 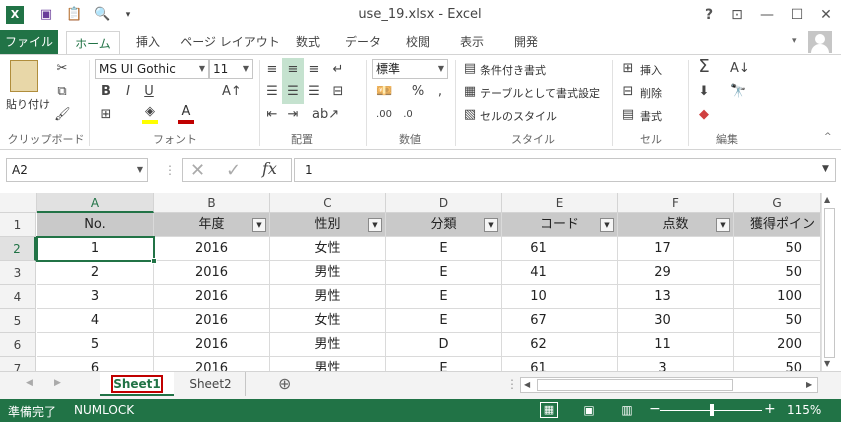 What do you see at coordinates (328, 321) in the screenshot?
I see `cell-c5: 女性` at bounding box center [328, 321].